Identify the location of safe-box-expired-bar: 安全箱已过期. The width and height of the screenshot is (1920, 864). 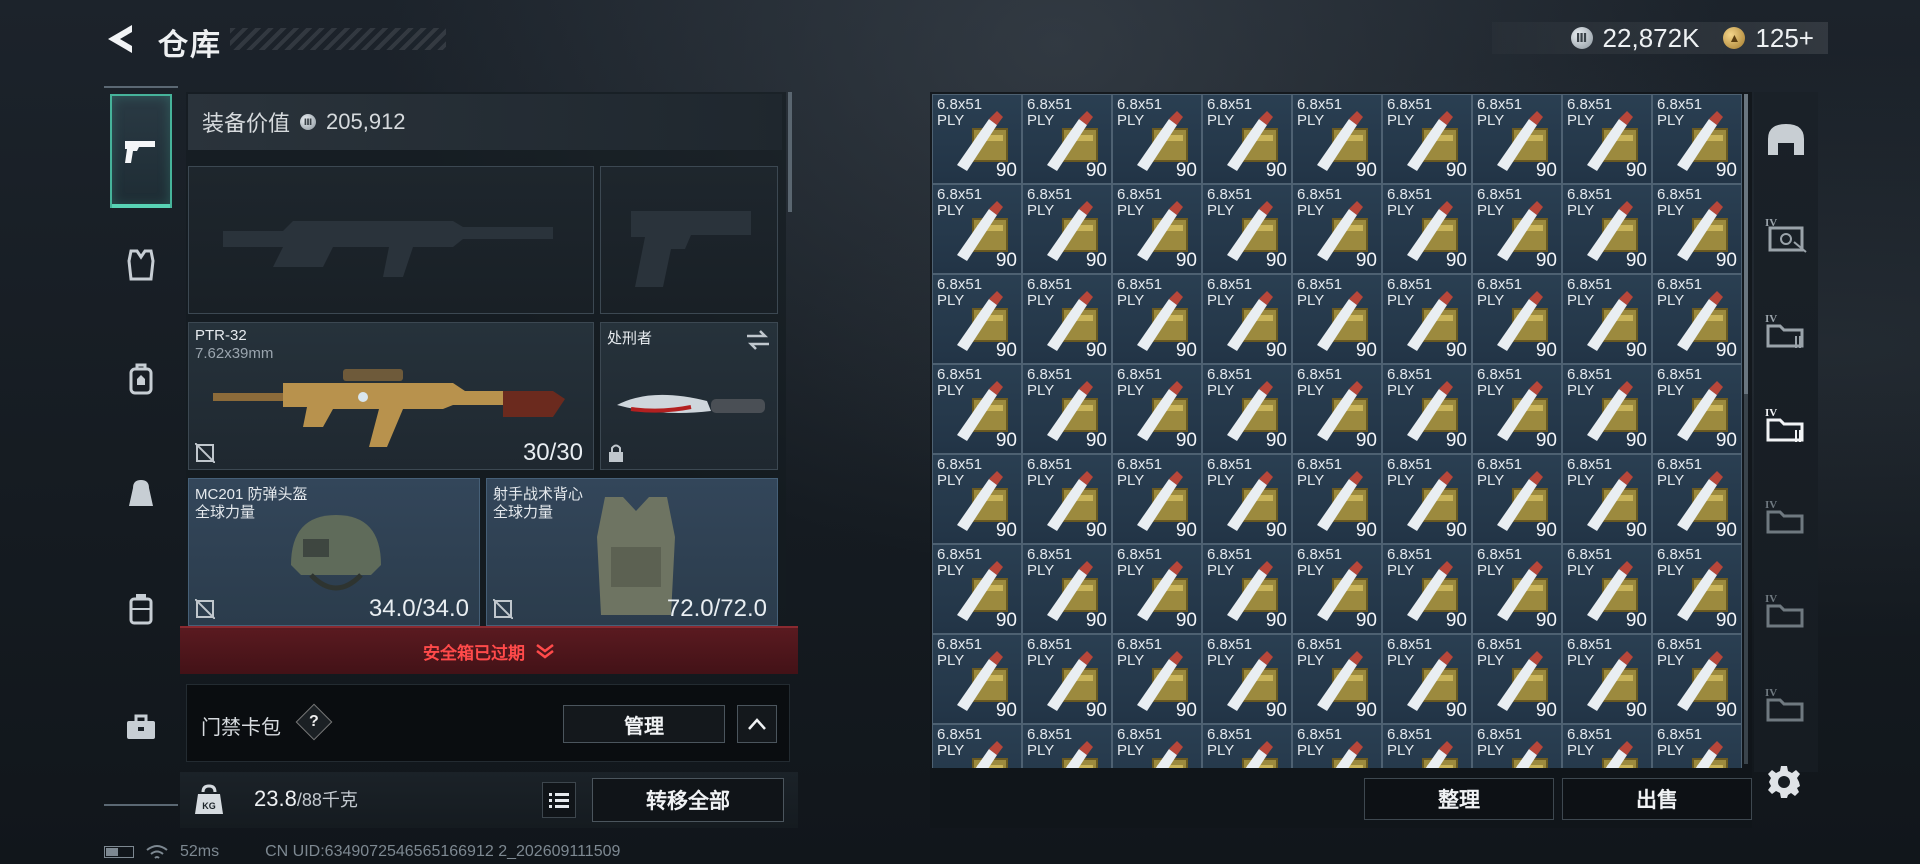
(489, 650).